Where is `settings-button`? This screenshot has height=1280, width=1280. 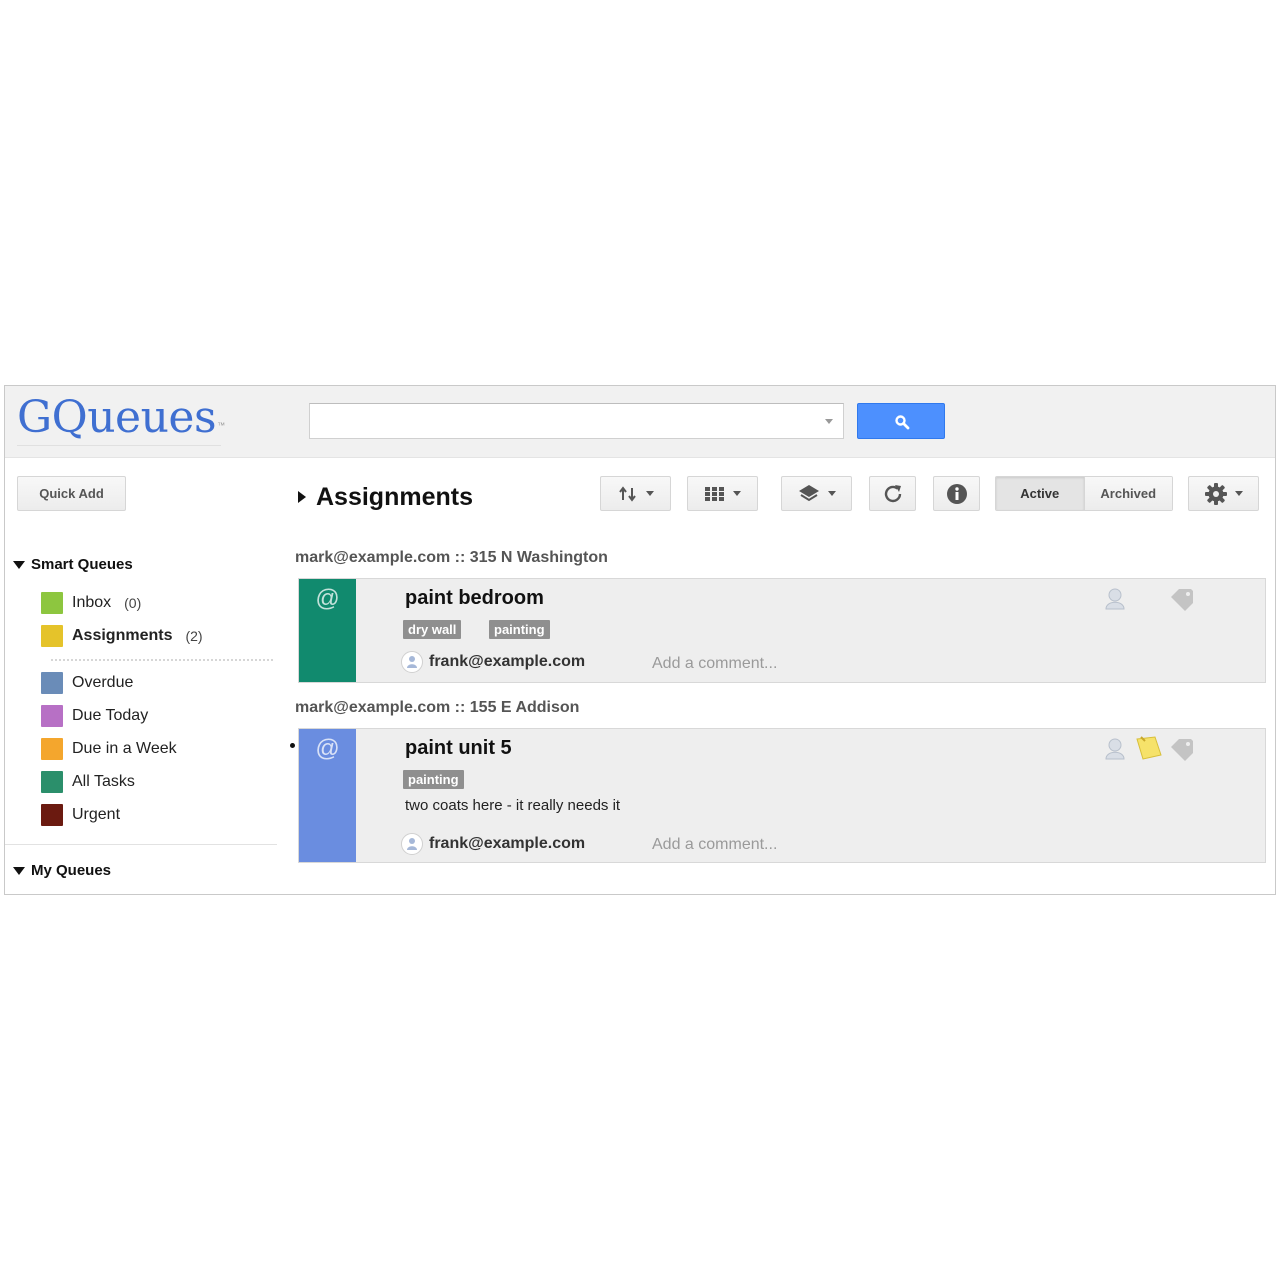 settings-button is located at coordinates (1223, 493).